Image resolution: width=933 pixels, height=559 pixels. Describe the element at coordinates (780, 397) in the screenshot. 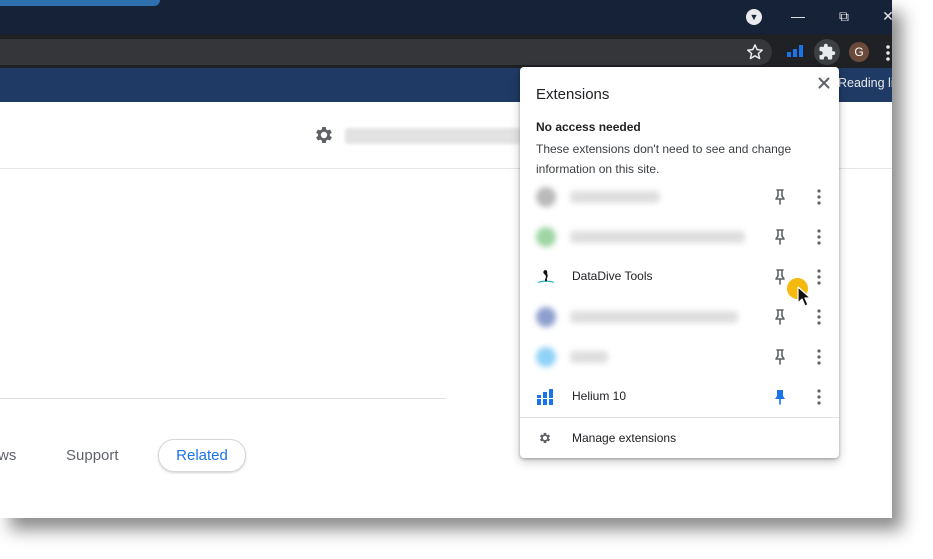

I see `pin-icon-pinned` at that location.